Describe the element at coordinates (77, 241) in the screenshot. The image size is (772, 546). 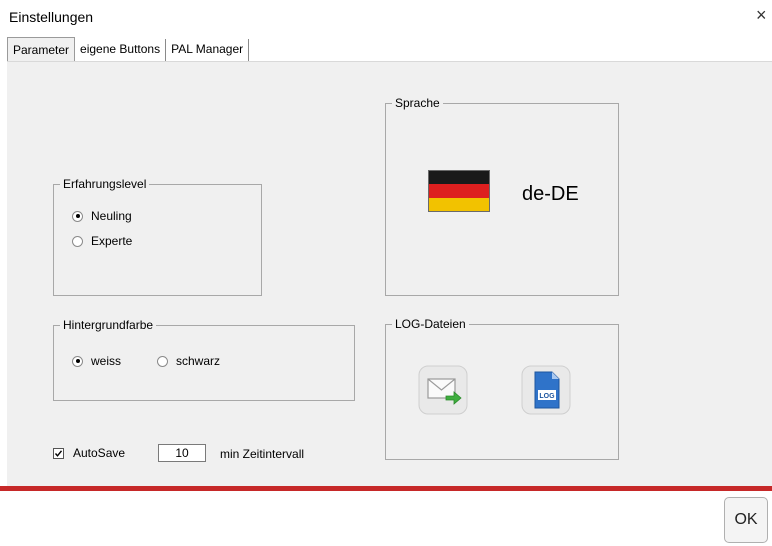
I see `radio-experte-indicator` at that location.